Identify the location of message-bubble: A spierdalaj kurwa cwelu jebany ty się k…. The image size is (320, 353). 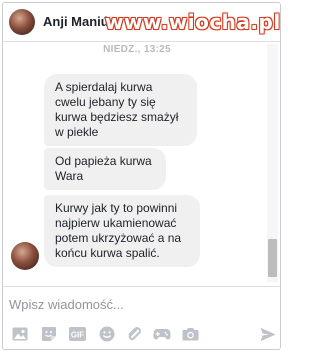
(120, 110).